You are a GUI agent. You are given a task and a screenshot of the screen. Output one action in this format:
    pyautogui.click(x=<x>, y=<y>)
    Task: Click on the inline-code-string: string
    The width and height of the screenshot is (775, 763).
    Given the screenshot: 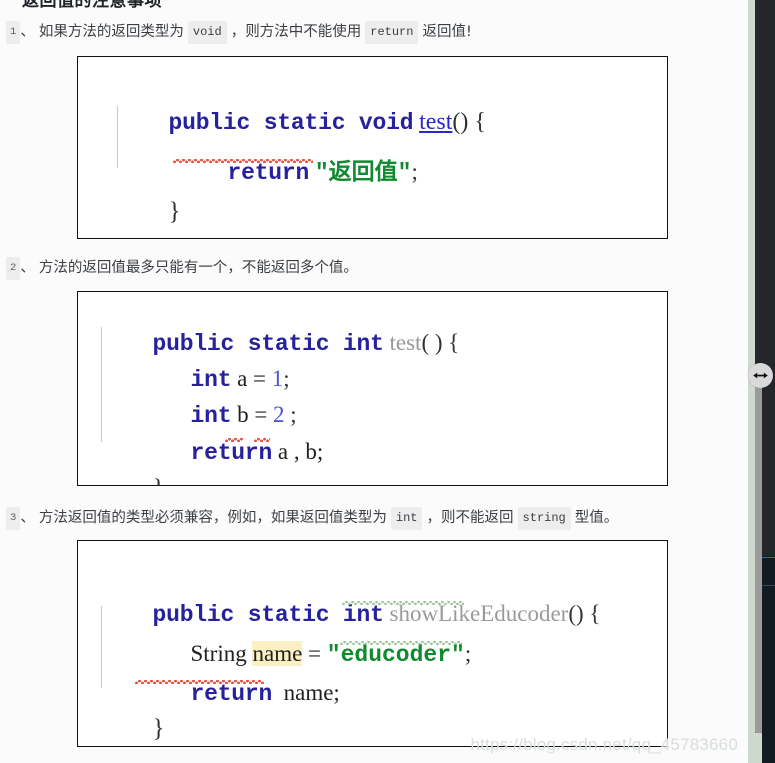 What is the action you would take?
    pyautogui.click(x=544, y=518)
    